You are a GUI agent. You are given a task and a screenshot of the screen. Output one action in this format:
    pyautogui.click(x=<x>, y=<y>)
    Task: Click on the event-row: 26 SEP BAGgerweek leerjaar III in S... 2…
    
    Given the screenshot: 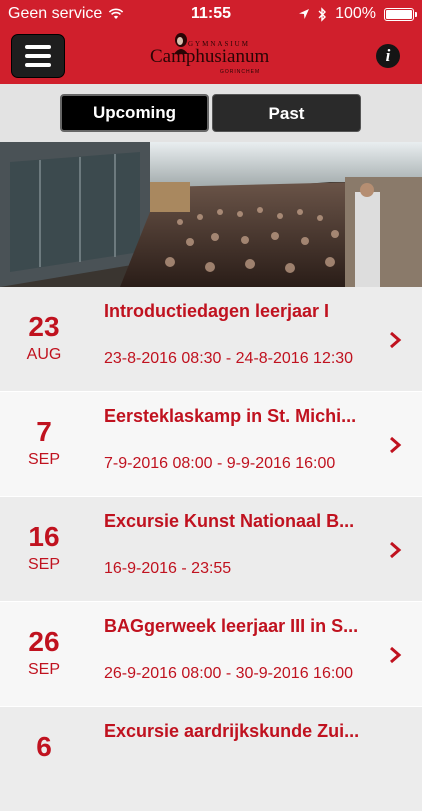 What is the action you would take?
    pyautogui.click(x=211, y=654)
    